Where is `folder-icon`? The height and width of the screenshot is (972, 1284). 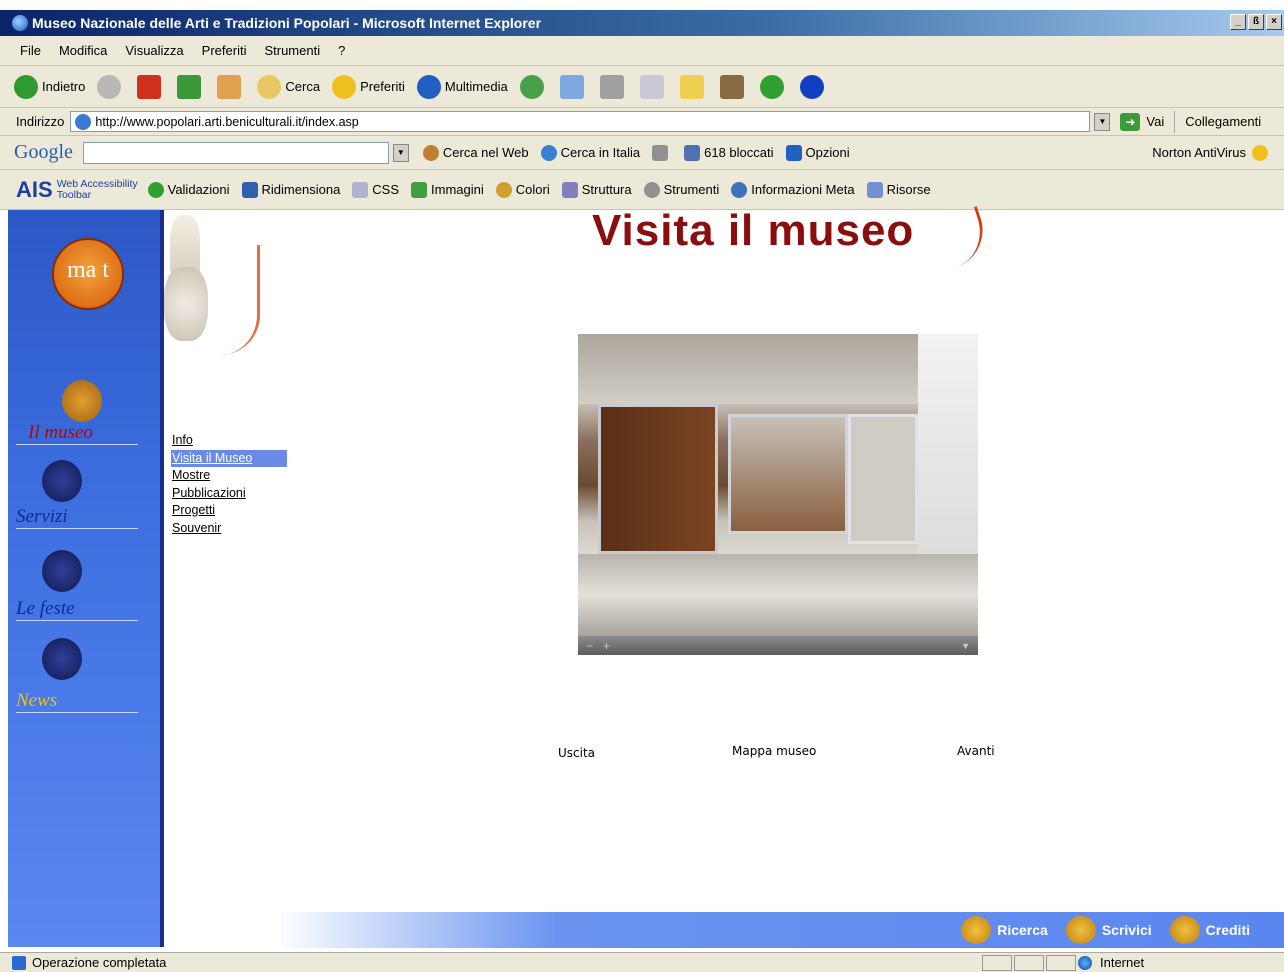
folder-icon is located at coordinates (691, 86).